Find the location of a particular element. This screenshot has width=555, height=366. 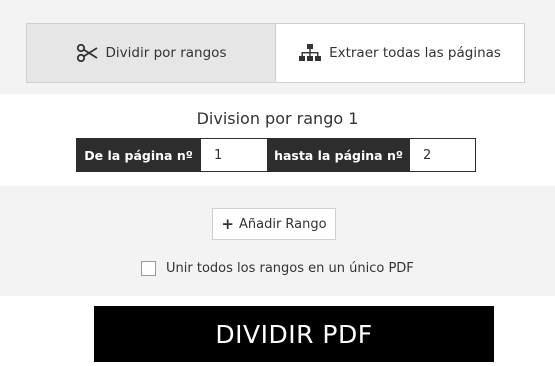

plus-icon: + is located at coordinates (227, 224).